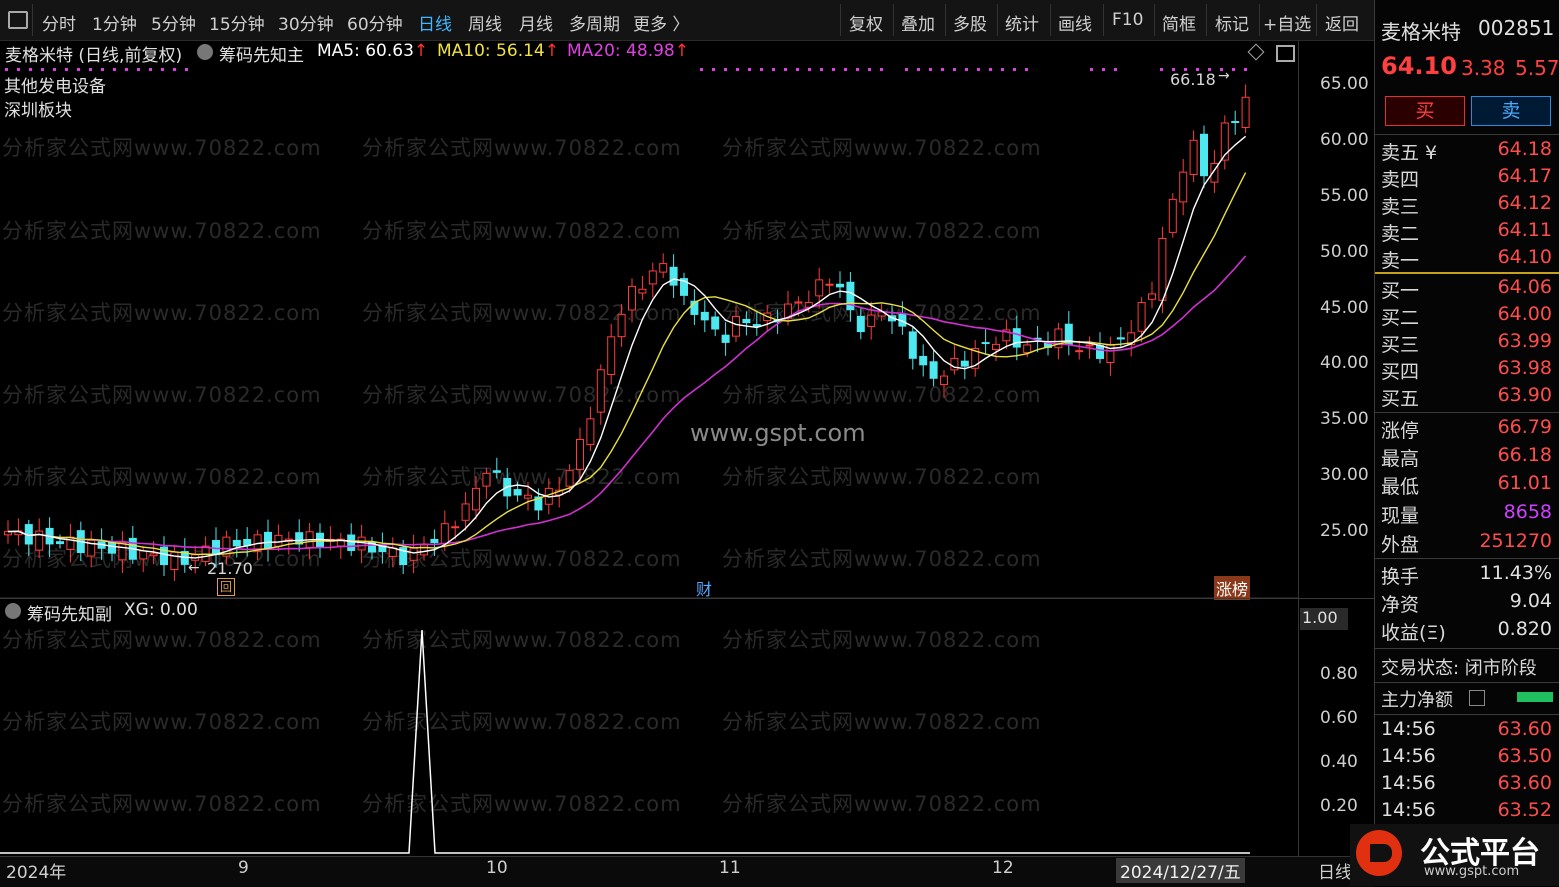 This screenshot has width=1559, height=887. Describe the element at coordinates (1525, 287) in the screenshot. I see `bid1-price: 64.06` at that location.